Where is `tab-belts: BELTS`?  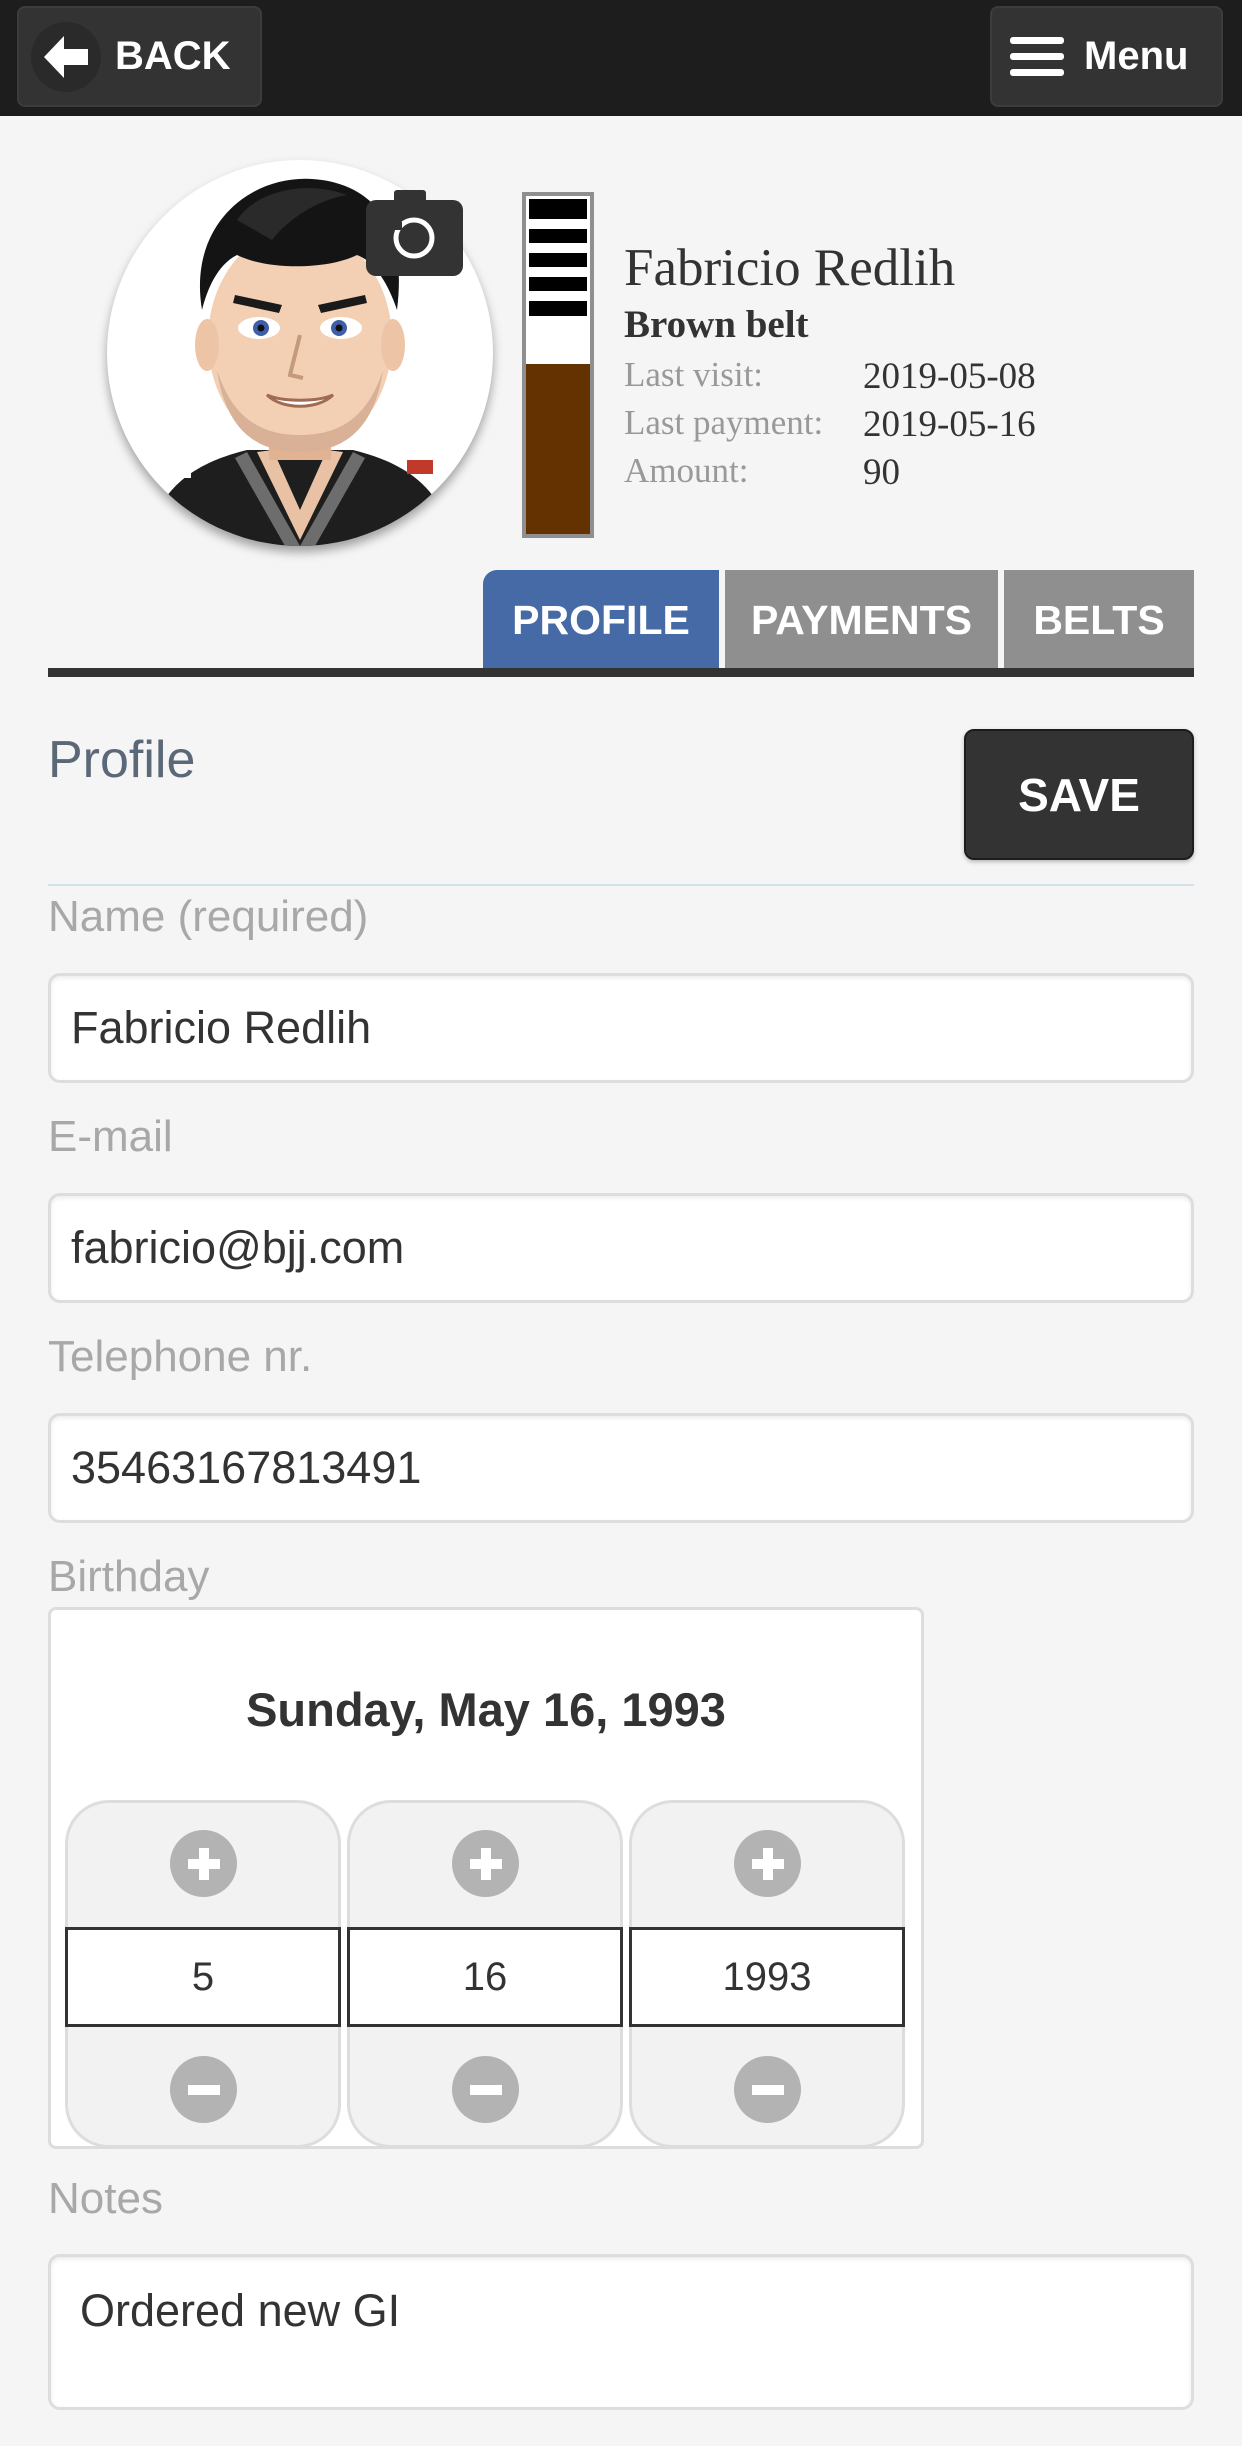
tab-belts: BELTS is located at coordinates (1099, 620).